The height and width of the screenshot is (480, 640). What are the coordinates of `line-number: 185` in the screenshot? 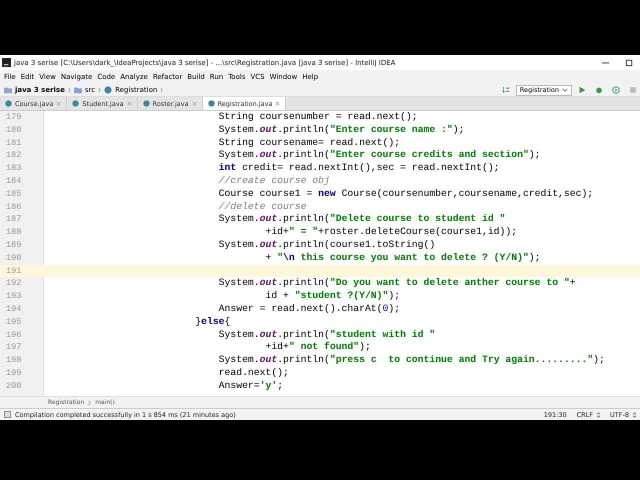 It's located at (13, 194).